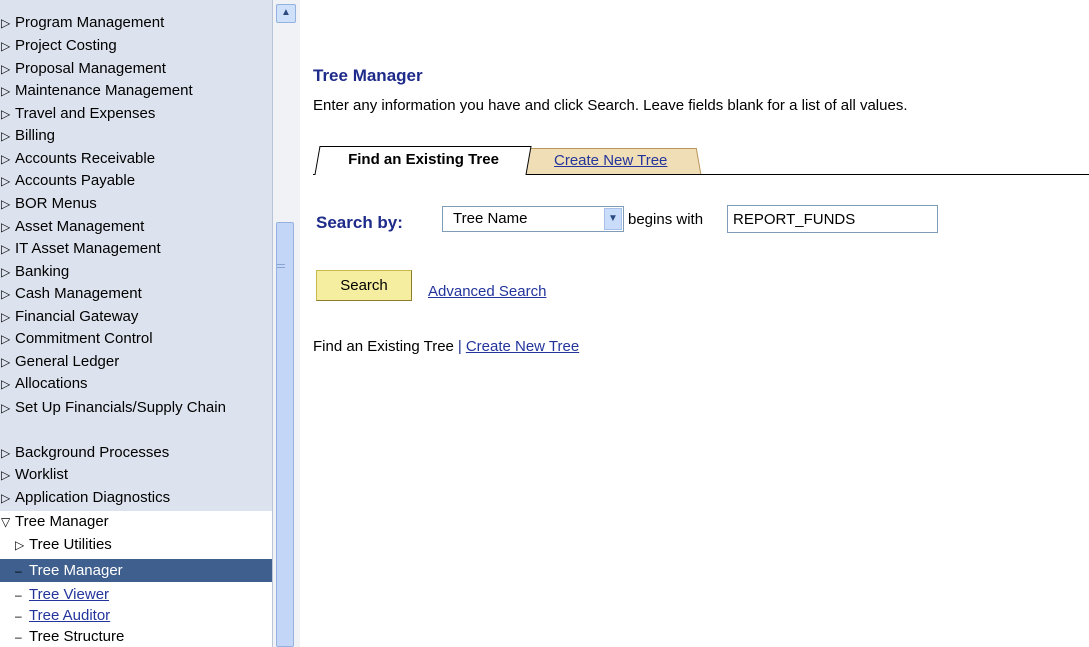 This screenshot has width=1089, height=647. What do you see at coordinates (522, 346) in the screenshot?
I see `create-new-tree-link: Create New Tree` at bounding box center [522, 346].